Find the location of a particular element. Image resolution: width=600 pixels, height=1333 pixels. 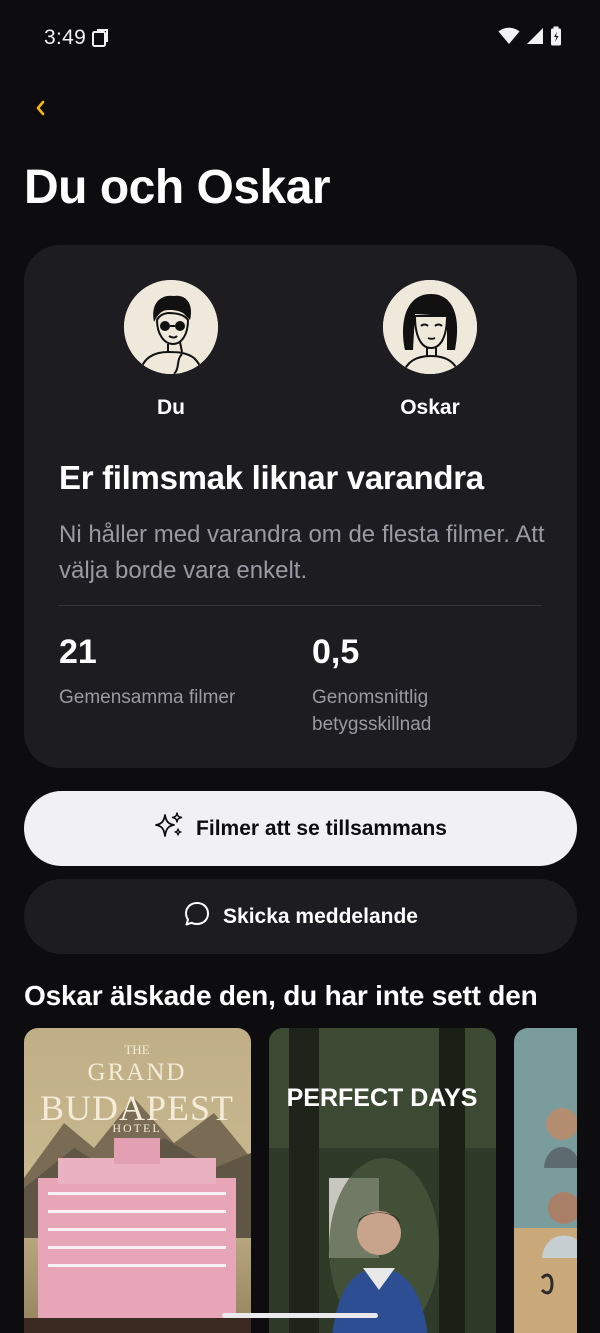

sparkles-icon is located at coordinates (169, 829).